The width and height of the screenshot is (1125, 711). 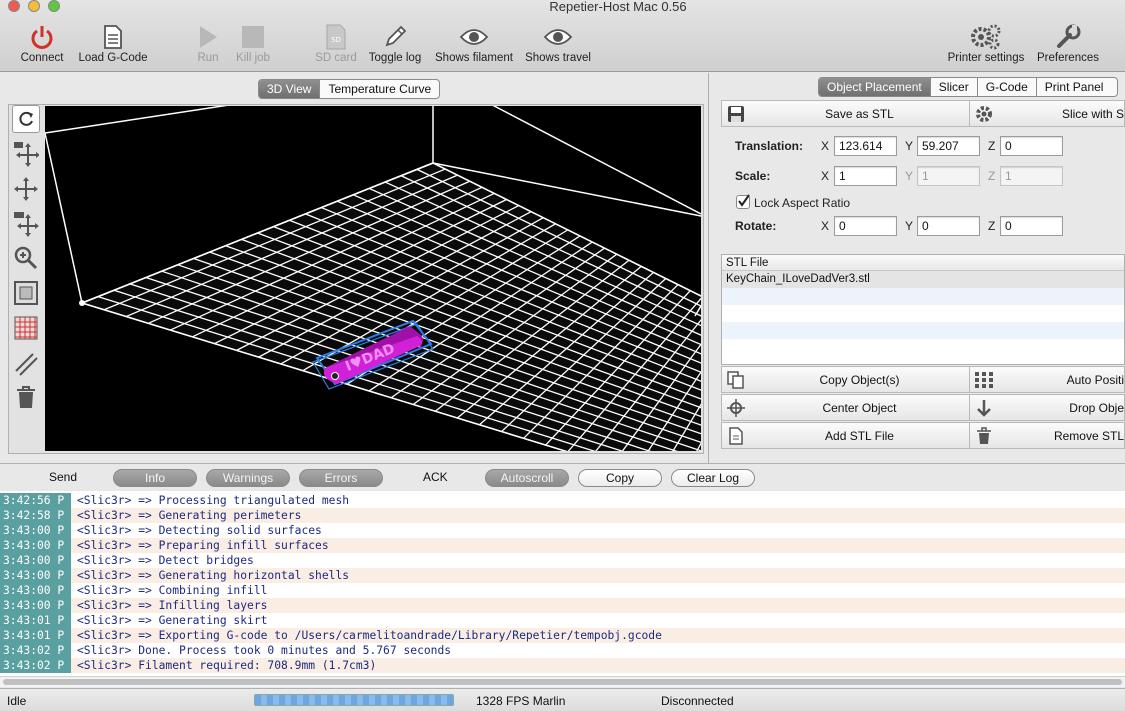 What do you see at coordinates (42, 37) in the screenshot?
I see `power-icon` at bounding box center [42, 37].